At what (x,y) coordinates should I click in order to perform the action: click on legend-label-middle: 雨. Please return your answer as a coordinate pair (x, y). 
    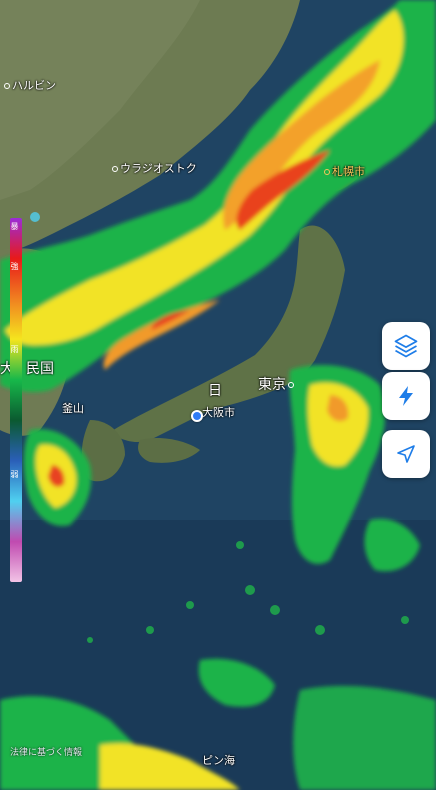
    Looking at the image, I should click on (14, 349).